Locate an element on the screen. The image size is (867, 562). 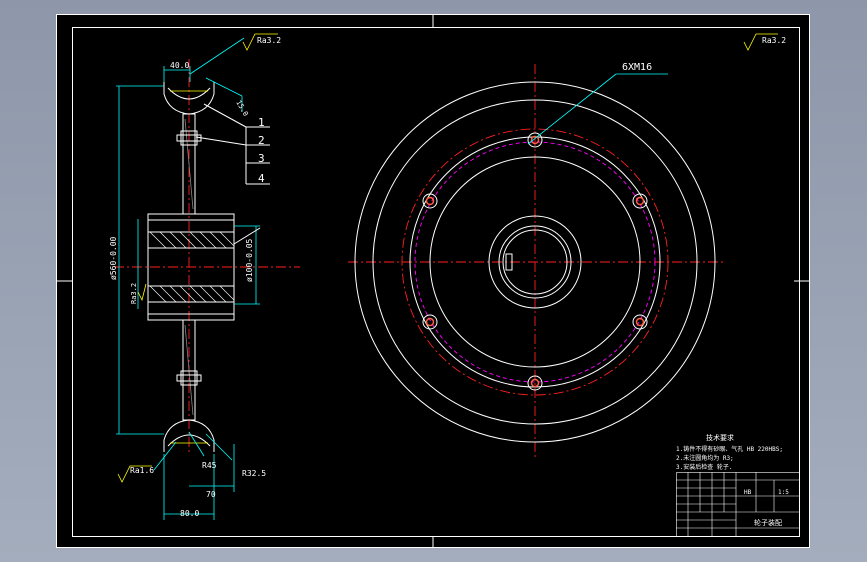
corner-roughness-label: Ra3.2 is located at coordinates (774, 40).